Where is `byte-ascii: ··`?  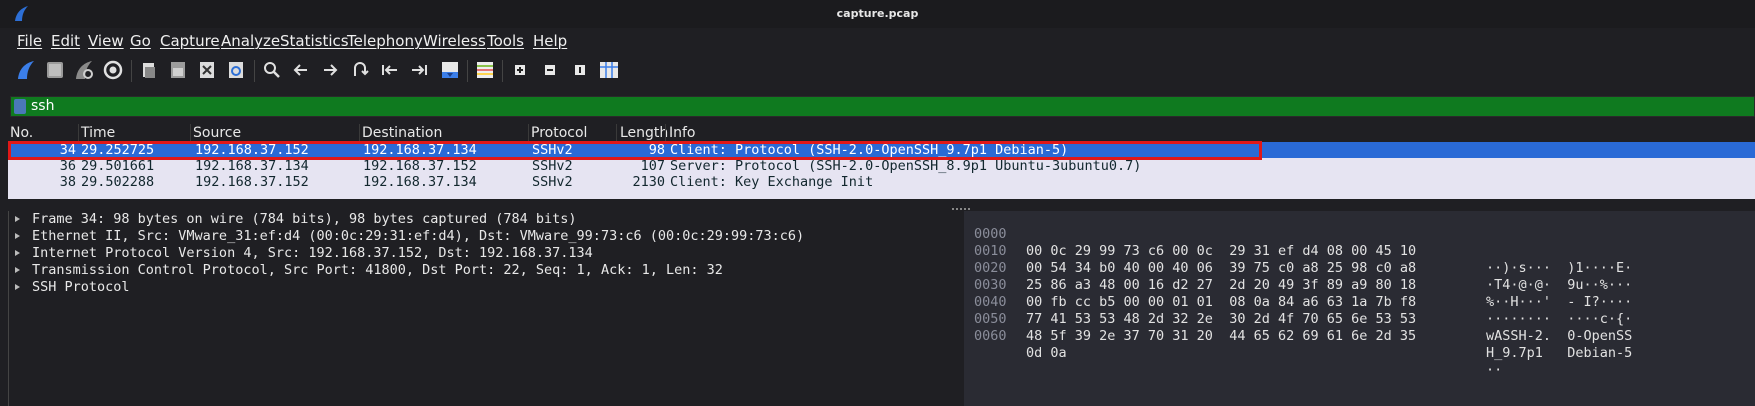 byte-ascii: ·· is located at coordinates (1494, 370).